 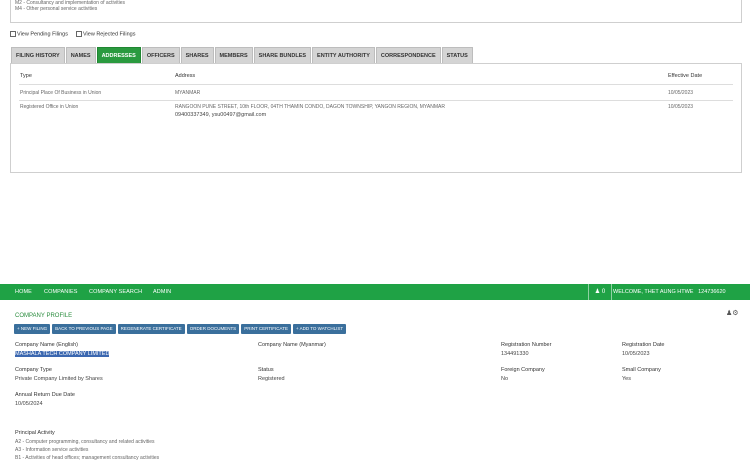 I want to click on column-header-type: Type, so click(x=26, y=76).